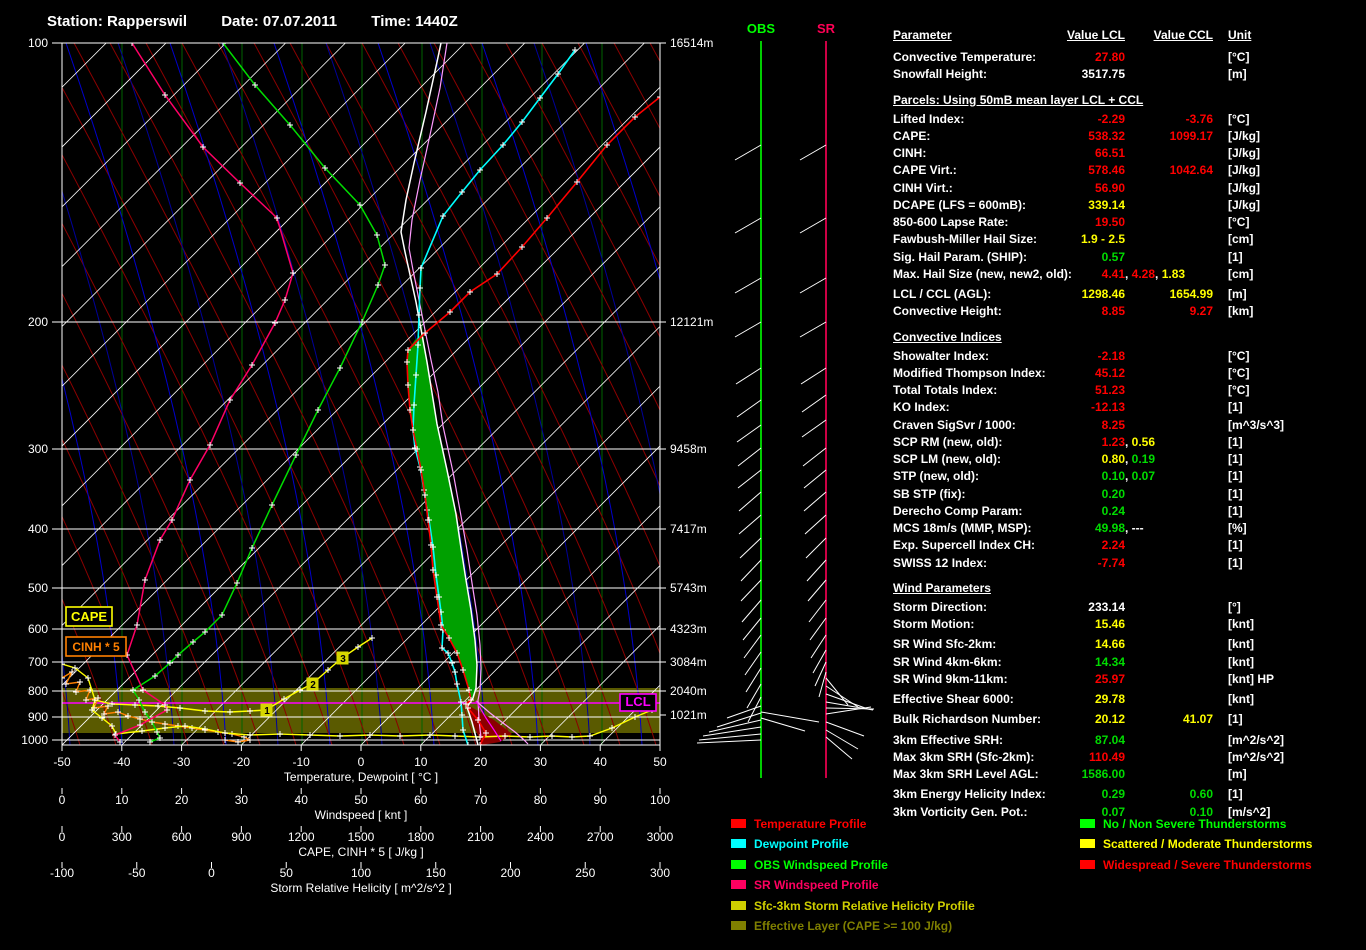 The image size is (1366, 950). I want to click on param-row: Max 3km SRH Level AGL: 1586.00 [m], so click(1129, 775).